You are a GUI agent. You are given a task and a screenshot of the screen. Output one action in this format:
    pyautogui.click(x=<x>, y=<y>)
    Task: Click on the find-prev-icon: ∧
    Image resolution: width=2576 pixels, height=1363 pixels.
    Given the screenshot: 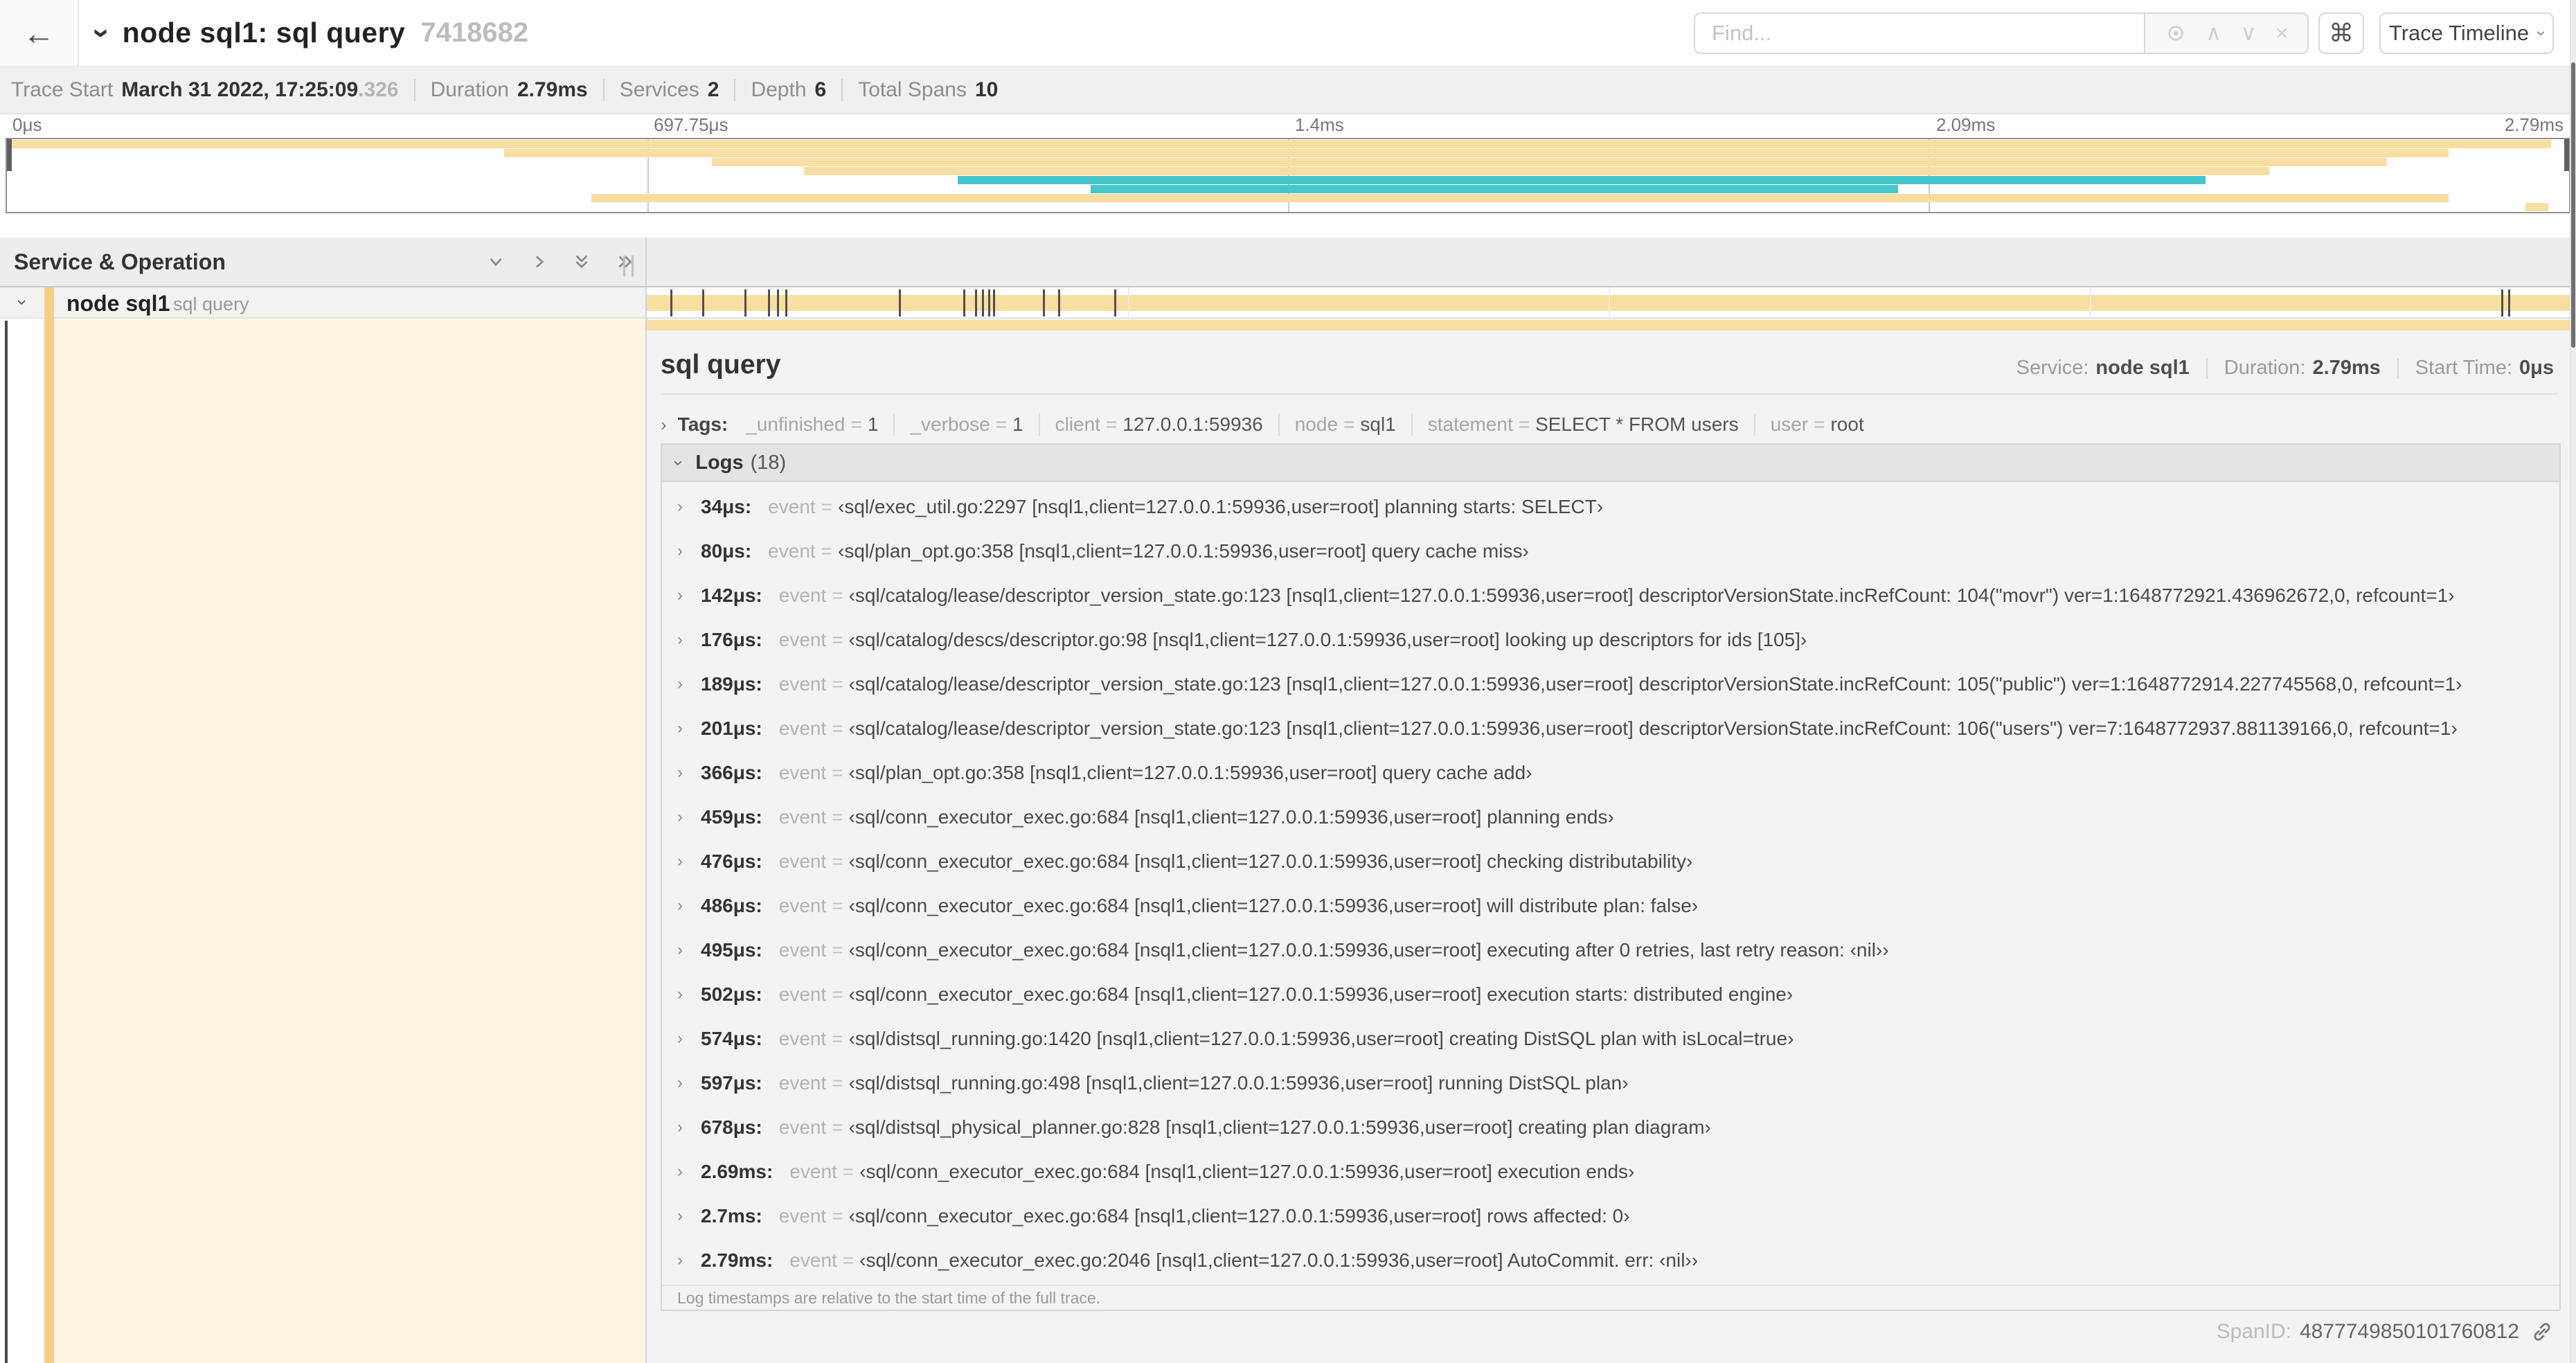 What is the action you would take?
    pyautogui.click(x=2213, y=33)
    